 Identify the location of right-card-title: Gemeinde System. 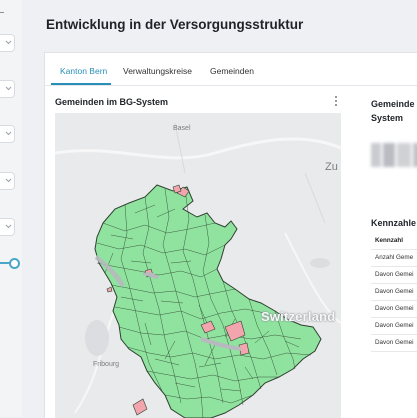
(393, 111).